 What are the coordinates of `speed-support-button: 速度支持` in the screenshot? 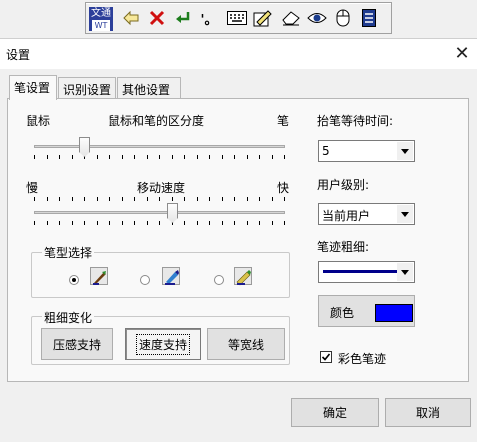 It's located at (163, 344).